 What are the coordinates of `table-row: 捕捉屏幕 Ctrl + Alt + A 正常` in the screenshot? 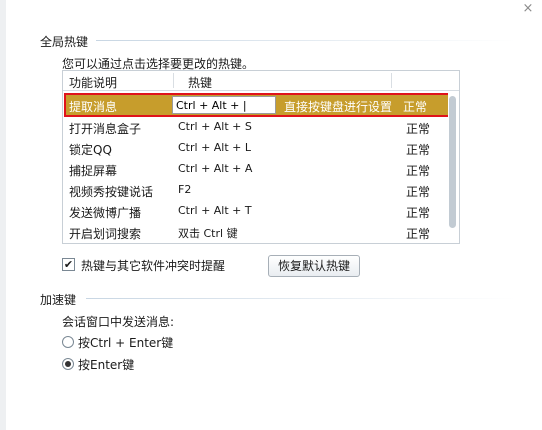 It's located at (256, 169).